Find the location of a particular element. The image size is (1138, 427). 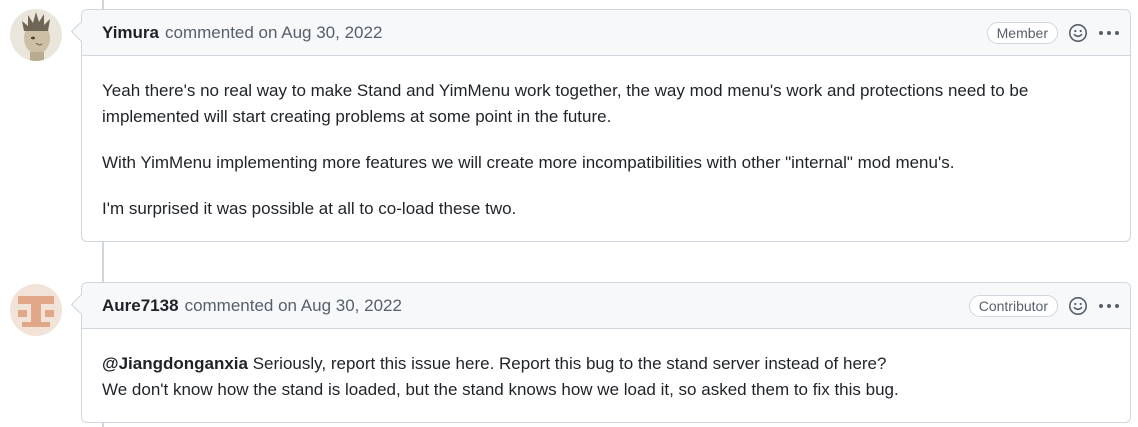

comment-actions: Member is located at coordinates (1053, 33).